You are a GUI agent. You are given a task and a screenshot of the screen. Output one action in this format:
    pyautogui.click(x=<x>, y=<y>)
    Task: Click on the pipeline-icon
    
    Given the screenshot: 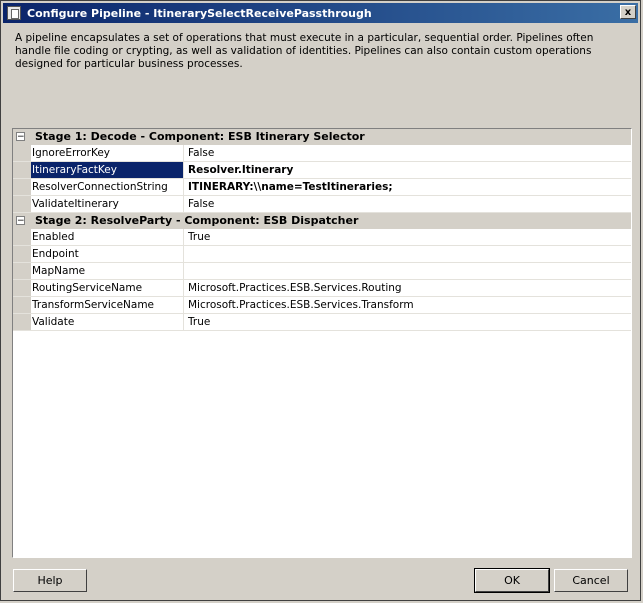 What is the action you would take?
    pyautogui.click(x=14, y=13)
    